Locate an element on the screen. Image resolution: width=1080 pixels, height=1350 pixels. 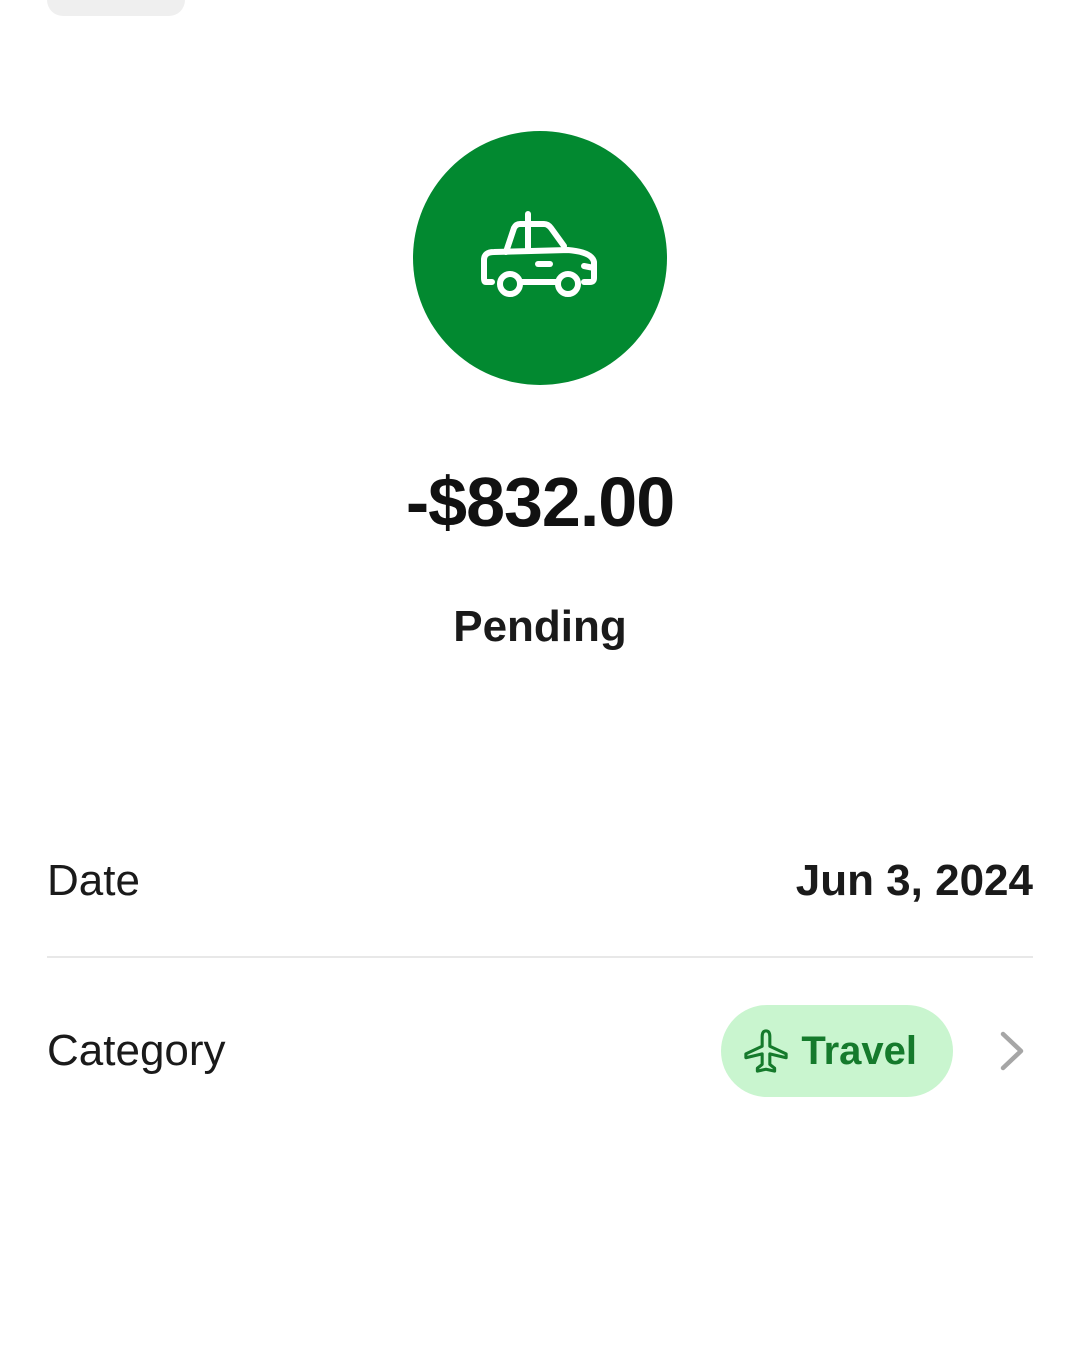
transaction-amount: -$832.00 is located at coordinates (540, 502).